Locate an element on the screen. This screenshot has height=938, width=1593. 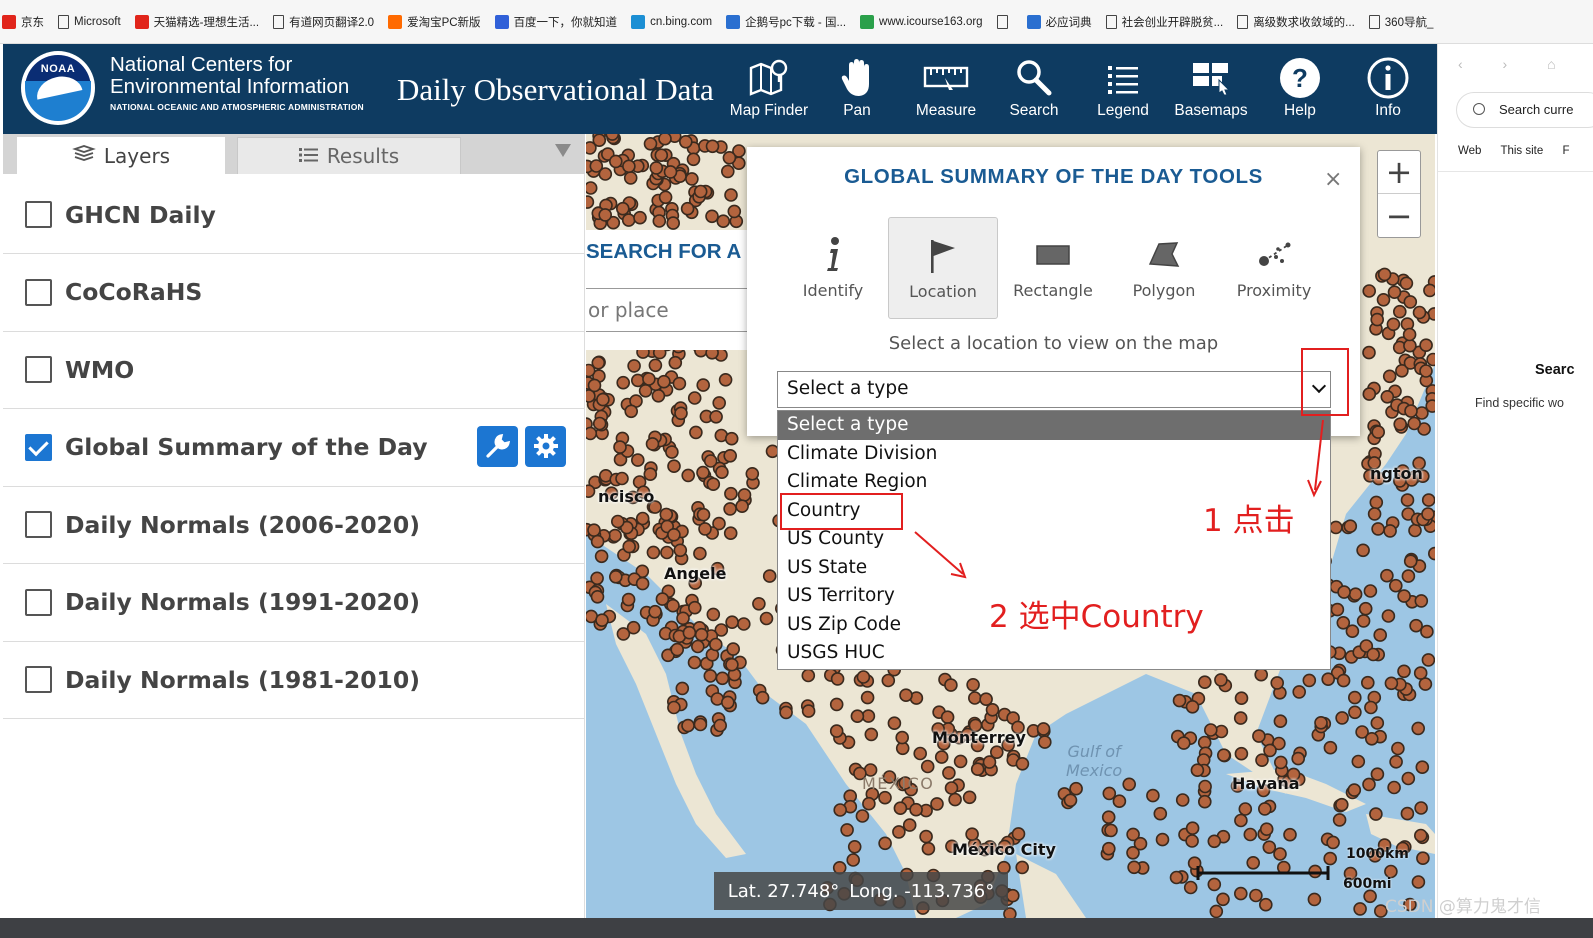
pane-tab-more: F is located at coordinates (1565, 151).